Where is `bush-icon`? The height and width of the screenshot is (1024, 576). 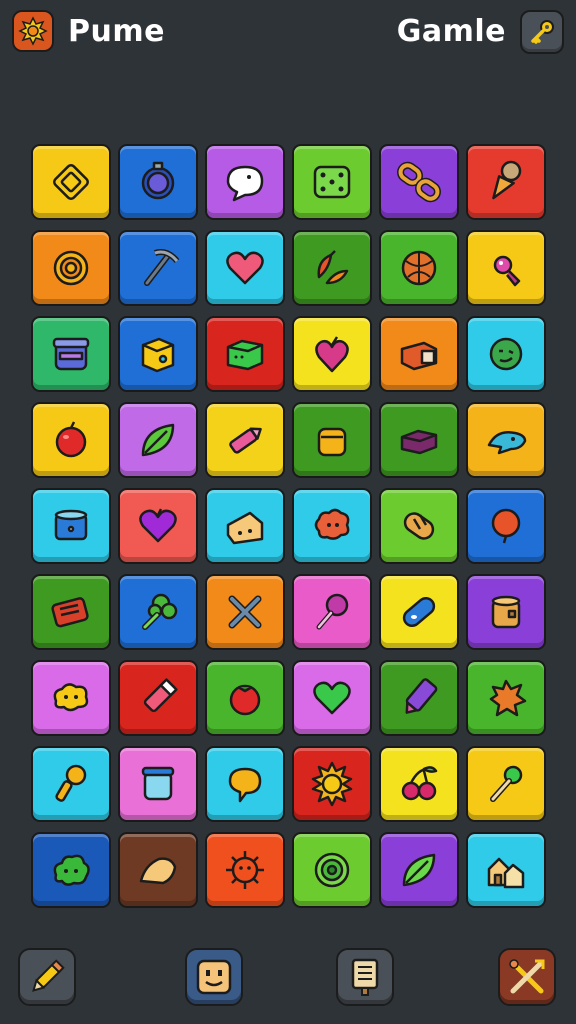 bush-icon is located at coordinates (71, 870).